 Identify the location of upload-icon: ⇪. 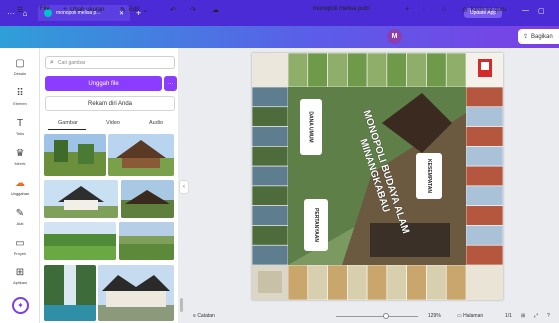
(526, 37).